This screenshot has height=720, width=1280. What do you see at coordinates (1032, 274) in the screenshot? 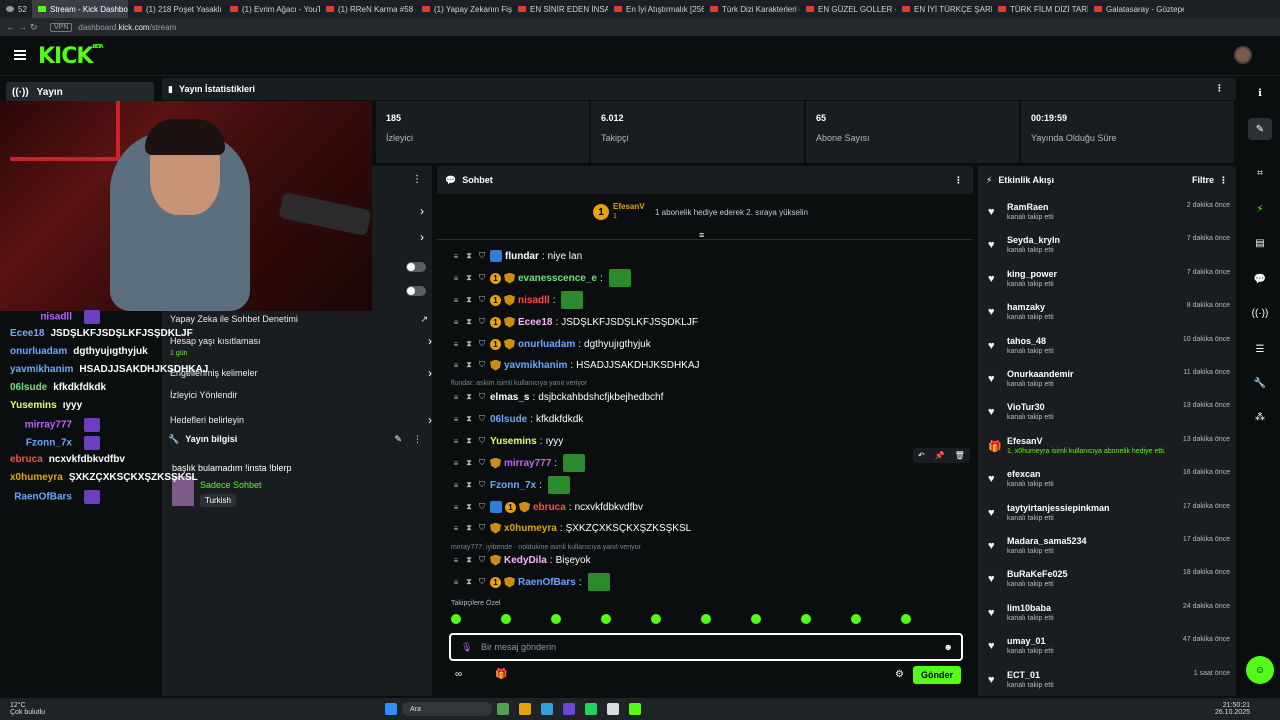
I see `activity-name: king_power` at bounding box center [1032, 274].